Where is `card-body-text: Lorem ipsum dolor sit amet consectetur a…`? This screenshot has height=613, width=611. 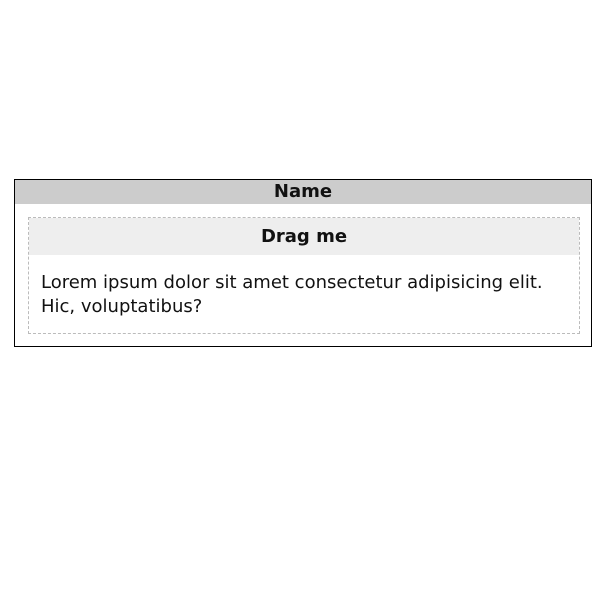 card-body-text: Lorem ipsum dolor sit amet consectetur a… is located at coordinates (292, 294).